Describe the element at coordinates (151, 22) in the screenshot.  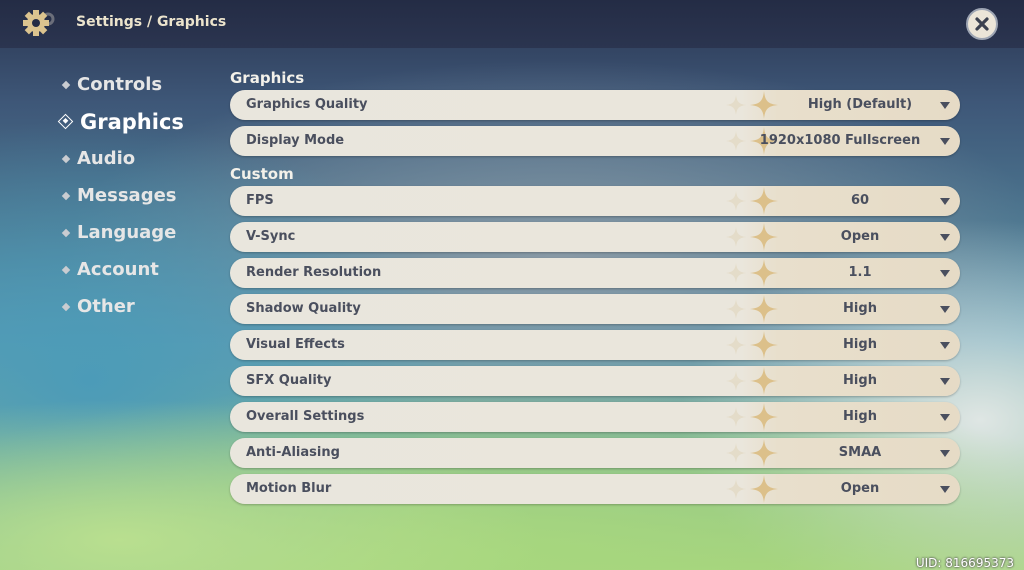
I see `breadcrumb: Settings / Graphics` at that location.